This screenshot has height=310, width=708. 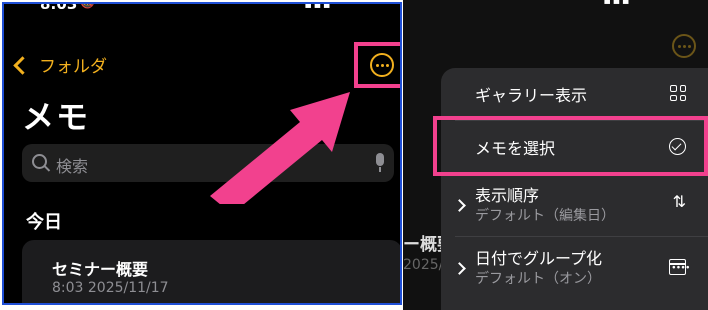 I want to click on calendar-icon, so click(x=679, y=267).